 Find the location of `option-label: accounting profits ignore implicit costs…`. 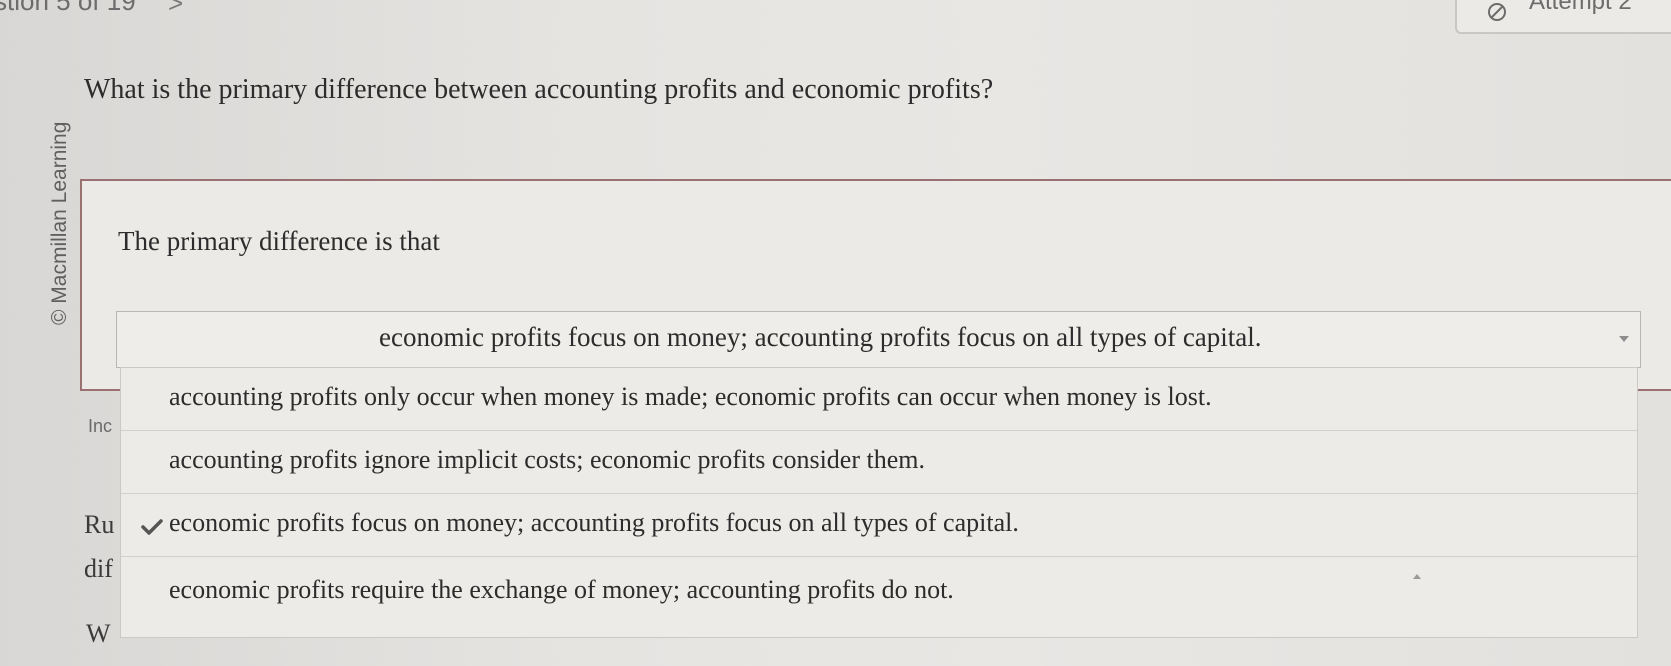

option-label: accounting profits ignore implicit costs… is located at coordinates (547, 459).